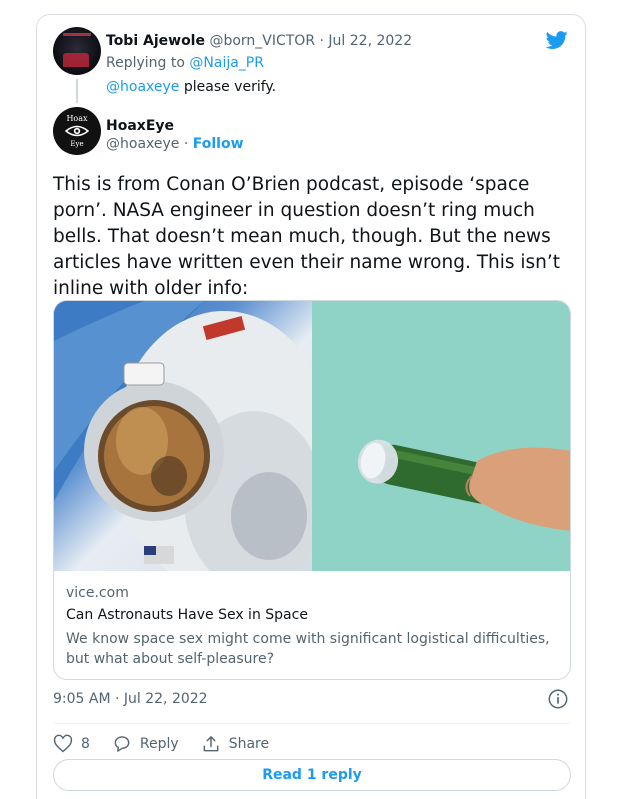 The height and width of the screenshot is (799, 620). What do you see at coordinates (142, 87) in the screenshot?
I see `mention-link: @hoaxeye` at bounding box center [142, 87].